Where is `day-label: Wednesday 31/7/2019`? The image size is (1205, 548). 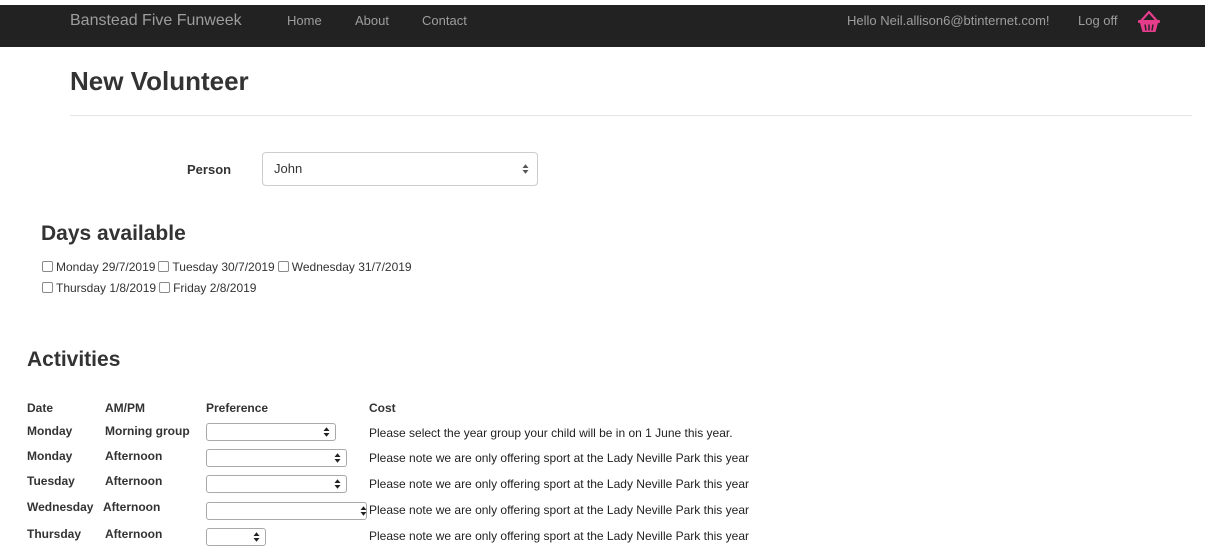
day-label: Wednesday 31/7/2019 is located at coordinates (351, 267).